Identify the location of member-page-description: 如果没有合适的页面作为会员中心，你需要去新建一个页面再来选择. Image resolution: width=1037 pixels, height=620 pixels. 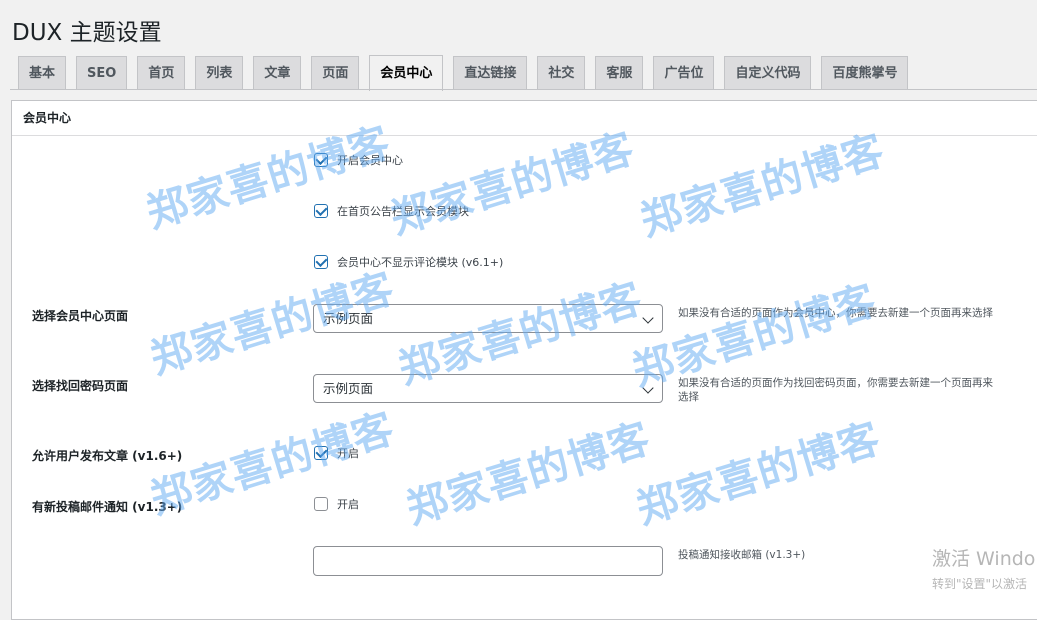
(835, 313).